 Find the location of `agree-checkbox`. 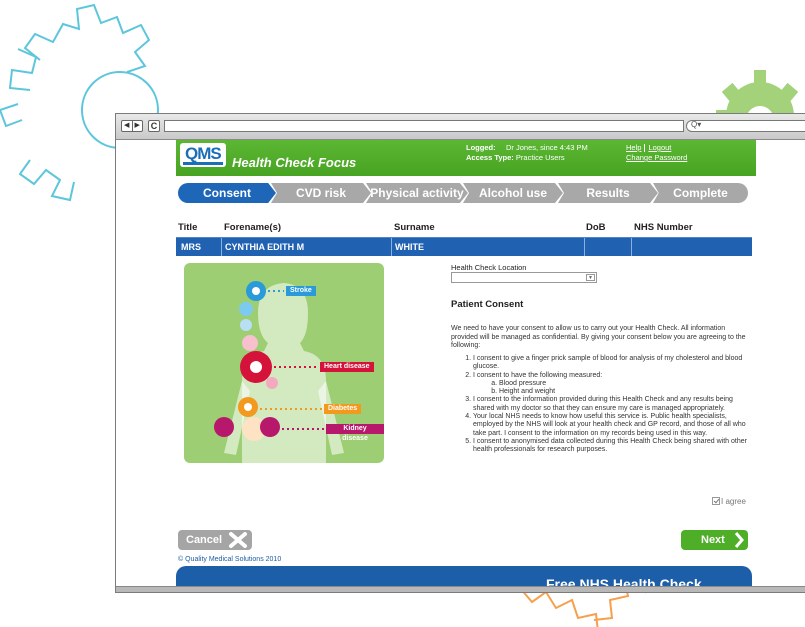

agree-checkbox is located at coordinates (716, 501).